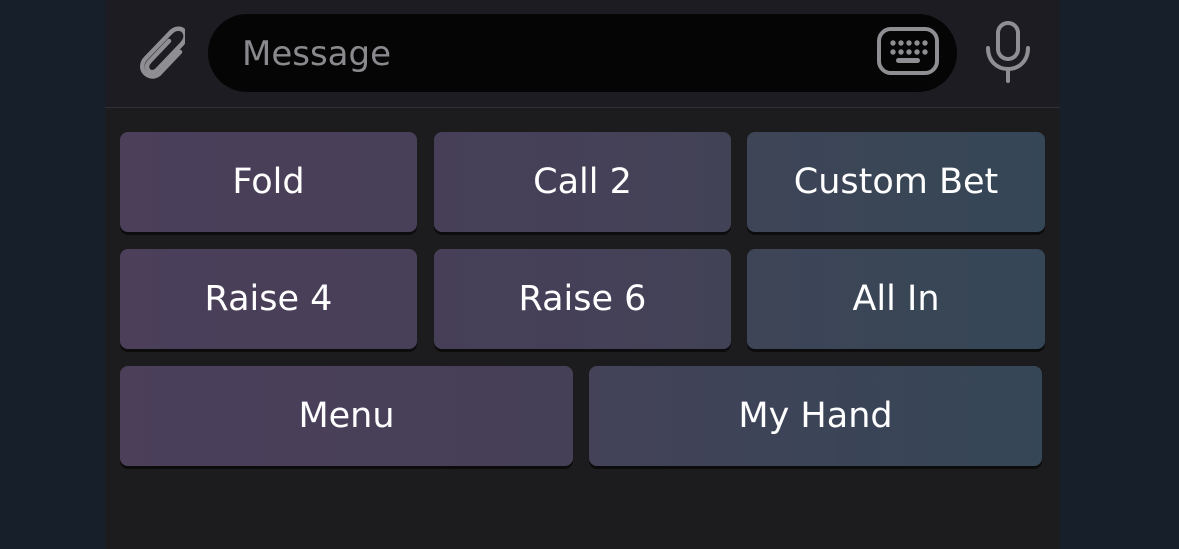 The width and height of the screenshot is (1179, 549). I want to click on call-button: Call 2, so click(582, 182).